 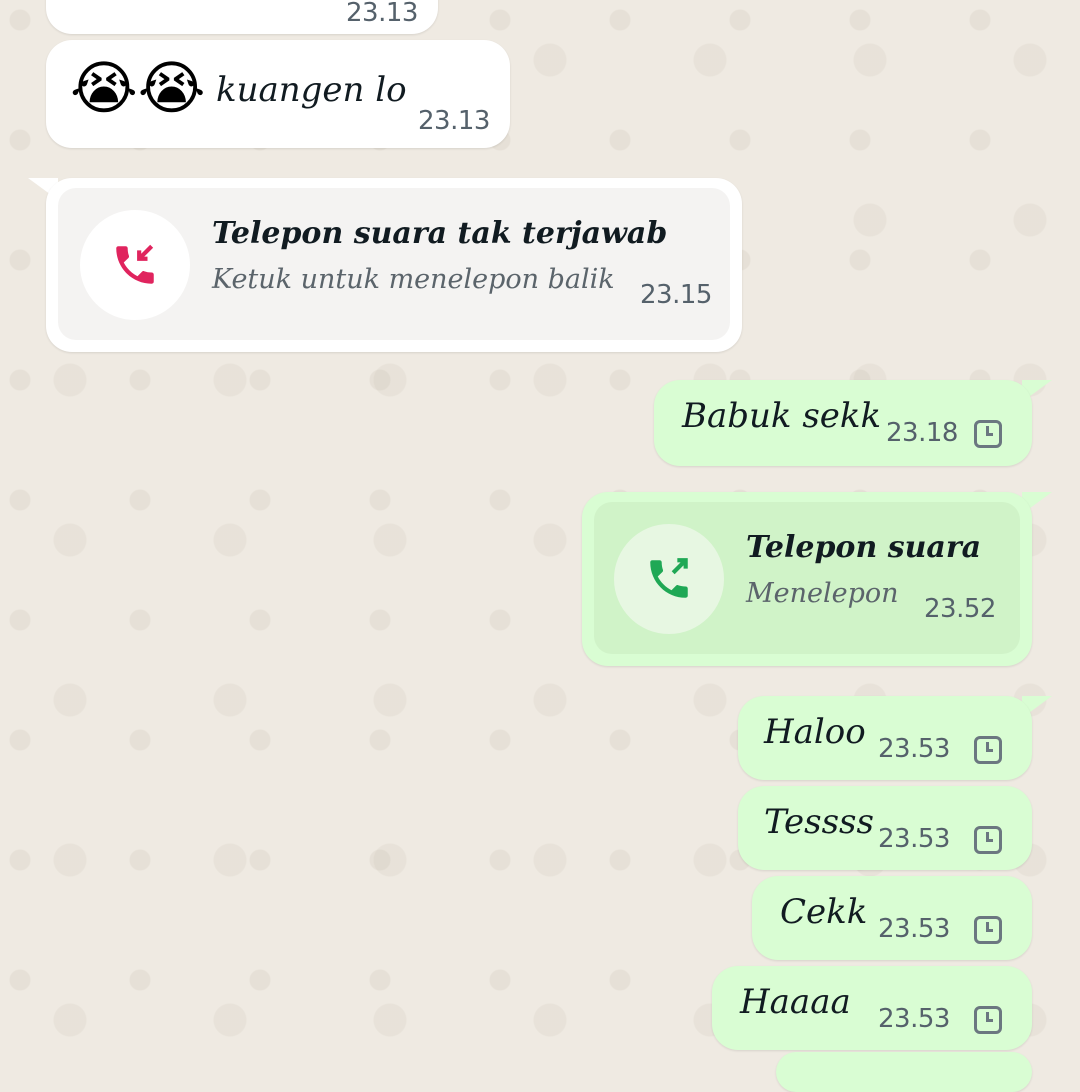 I want to click on message-bubble-outgoing: Cekk 23.53, so click(x=892, y=918).